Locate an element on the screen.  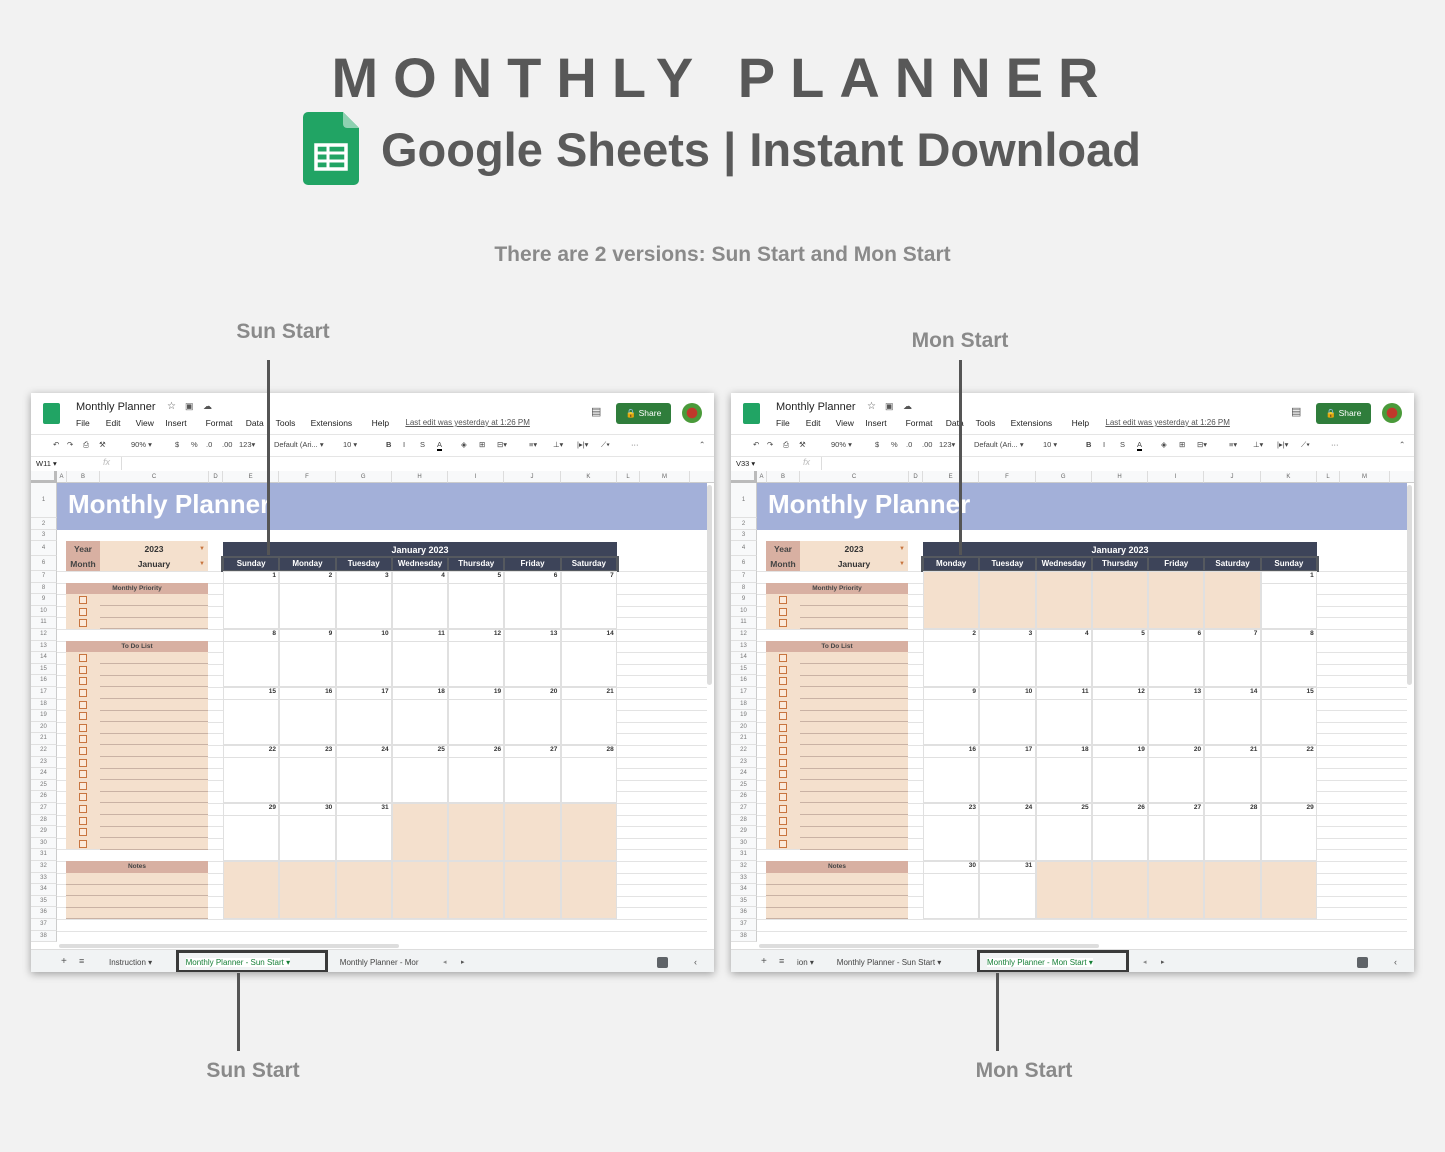
row-header-2: 2 is located at coordinates (44, 524).